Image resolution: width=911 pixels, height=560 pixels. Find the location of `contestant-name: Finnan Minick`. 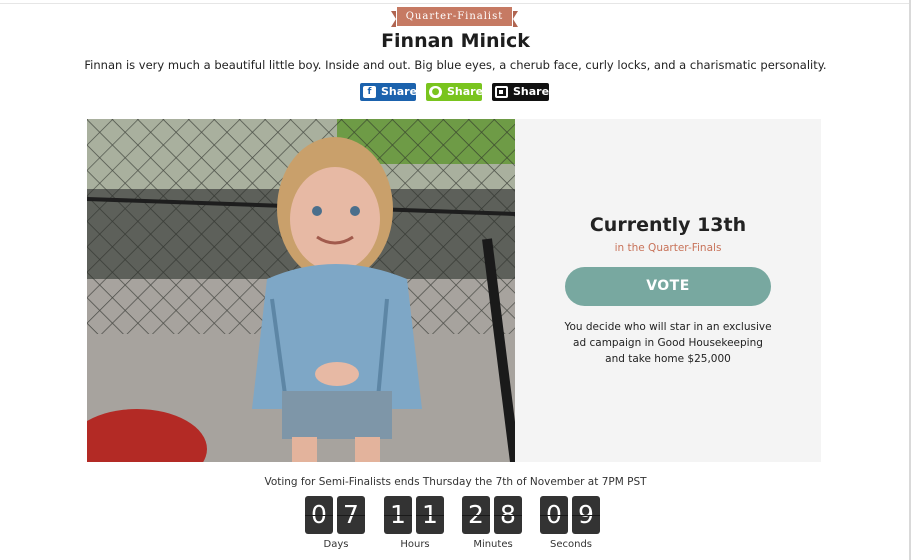

contestant-name: Finnan Minick is located at coordinates (455, 41).